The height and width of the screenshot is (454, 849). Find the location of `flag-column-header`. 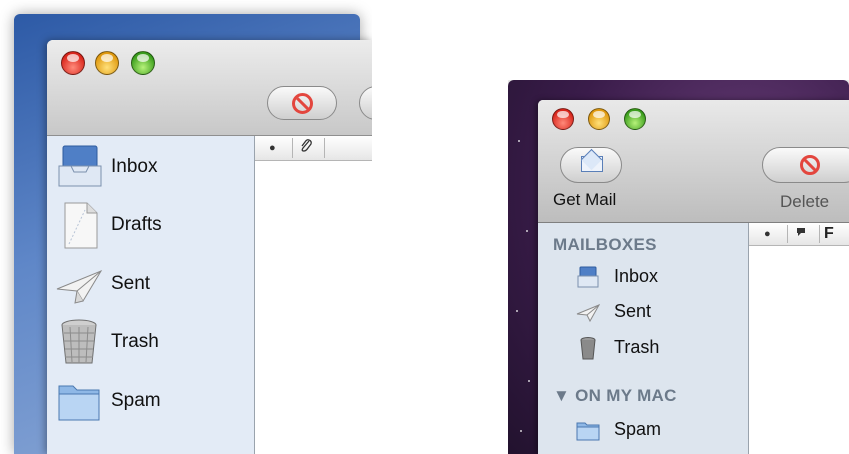

flag-column-header is located at coordinates (801, 233).